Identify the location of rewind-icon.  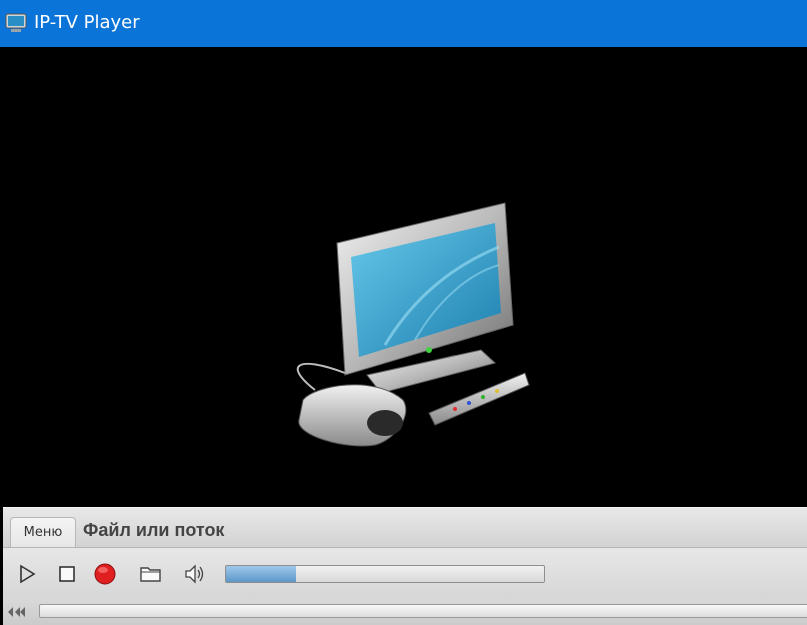
(19, 612).